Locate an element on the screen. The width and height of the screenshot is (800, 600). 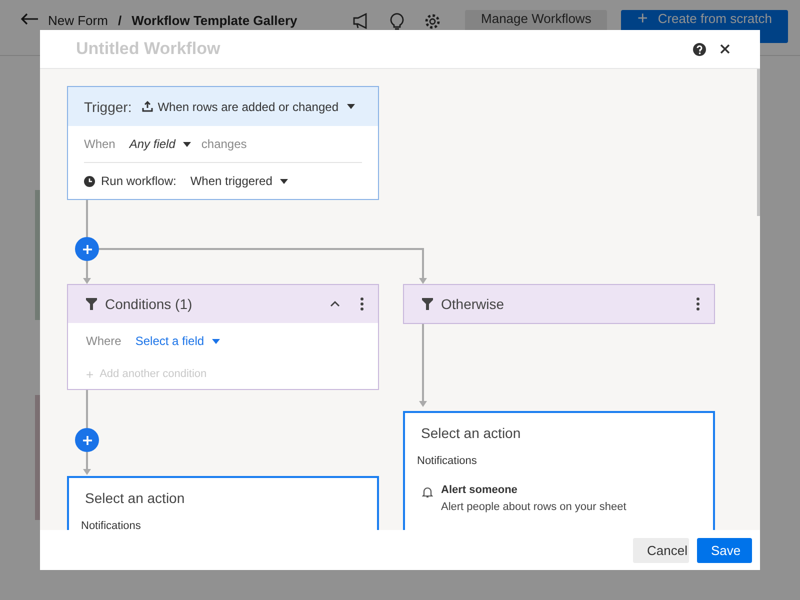
run-workflow-label: Run workflow: is located at coordinates (138, 181).